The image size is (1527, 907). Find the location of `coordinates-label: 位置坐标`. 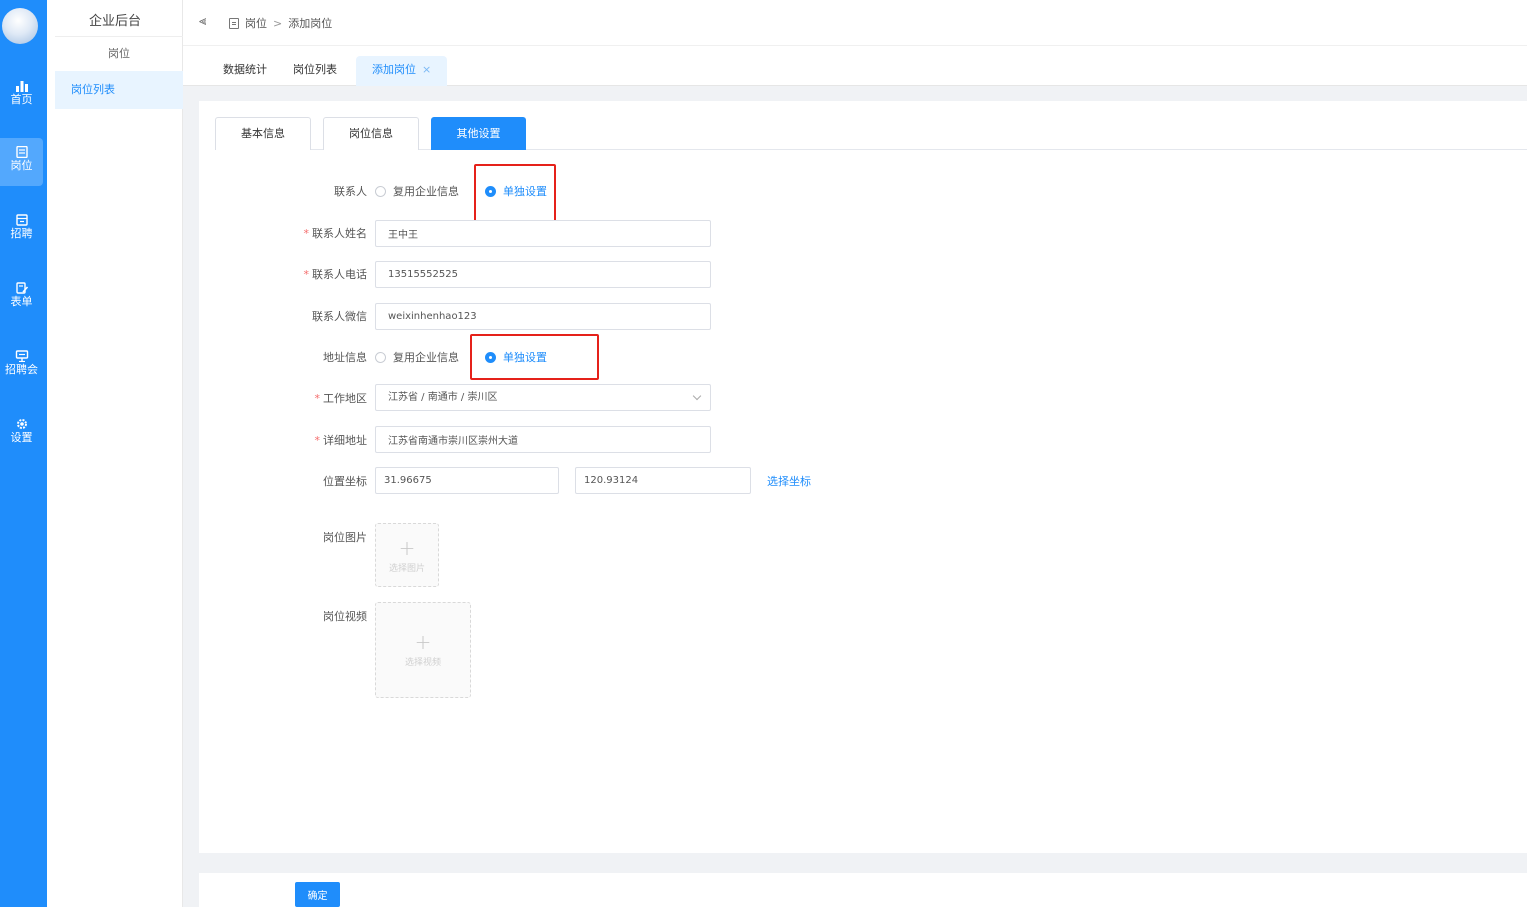

coordinates-label: 位置坐标 is located at coordinates (345, 481).